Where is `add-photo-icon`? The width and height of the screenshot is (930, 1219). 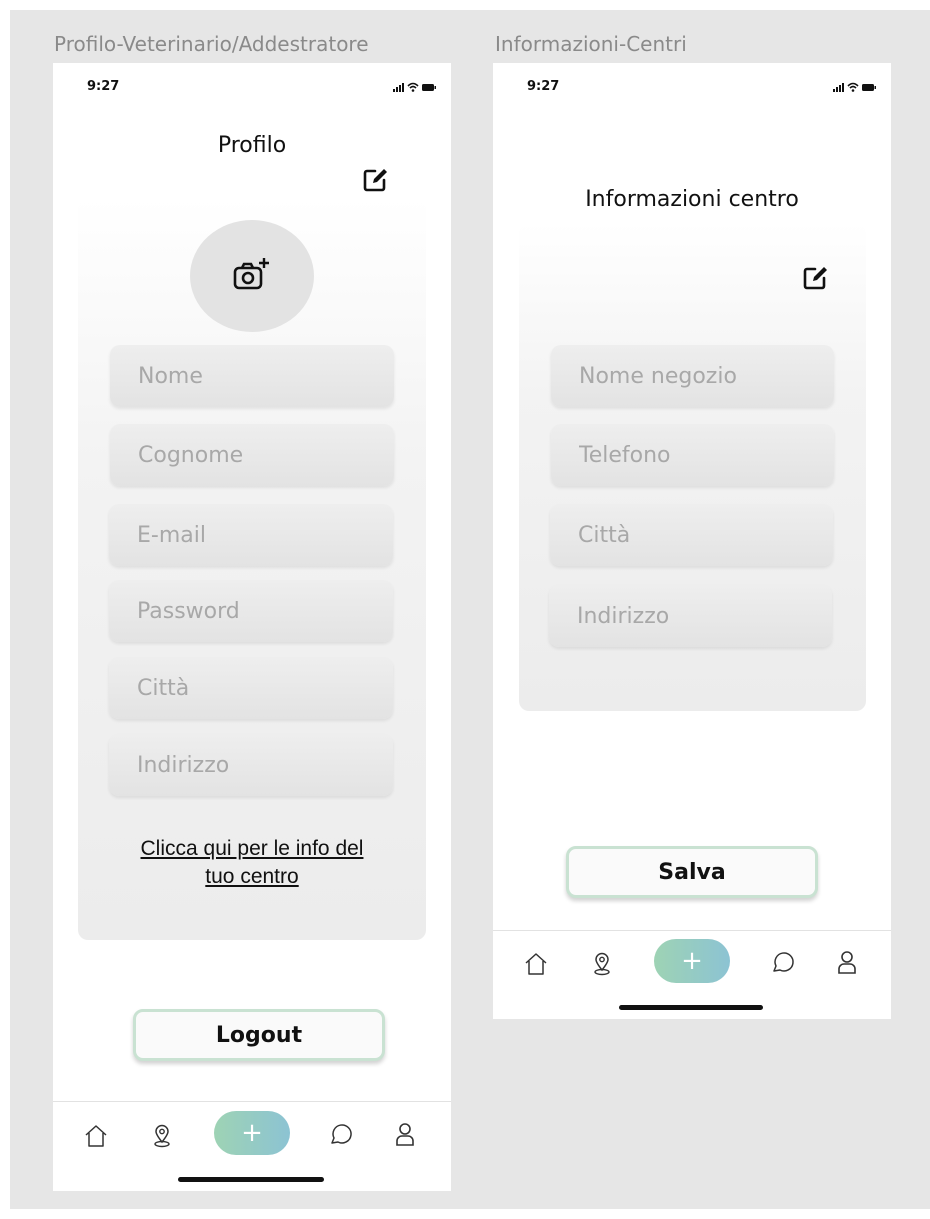
add-photo-icon is located at coordinates (251, 274).